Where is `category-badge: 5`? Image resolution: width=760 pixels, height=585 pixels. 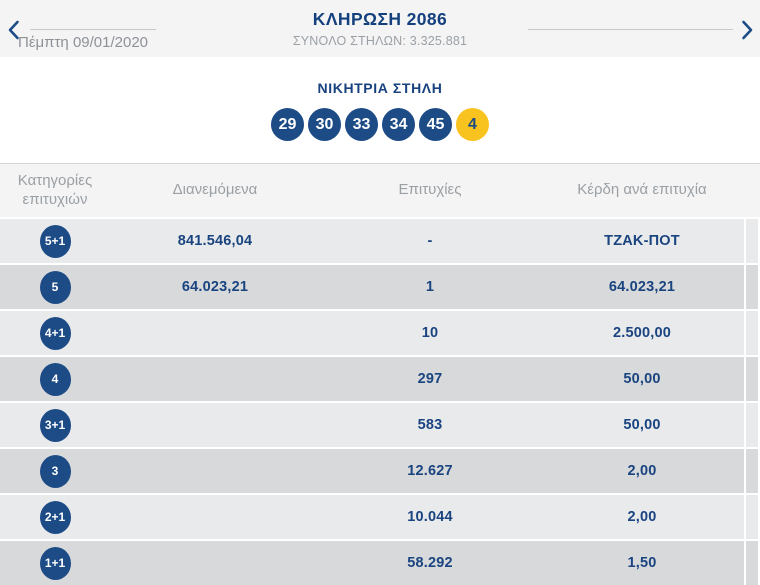 category-badge: 5 is located at coordinates (55, 287).